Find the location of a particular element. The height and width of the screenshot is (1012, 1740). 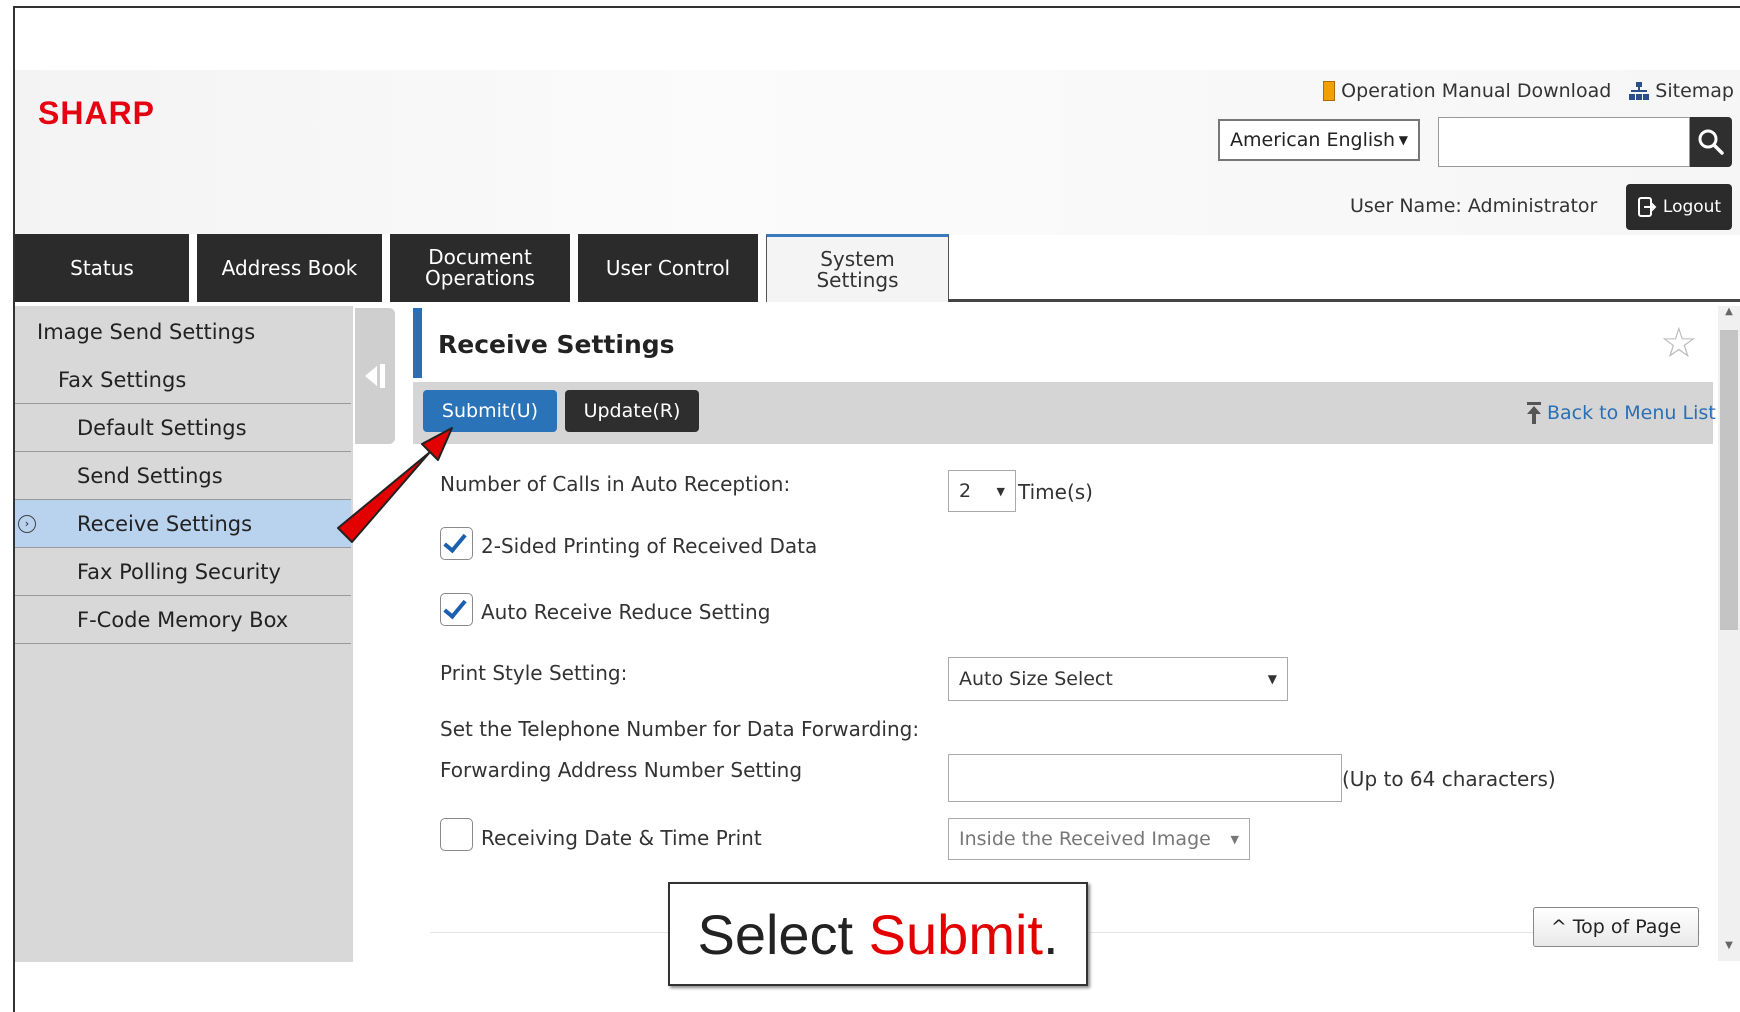

instruction-callout: Select Submit . is located at coordinates (878, 934).